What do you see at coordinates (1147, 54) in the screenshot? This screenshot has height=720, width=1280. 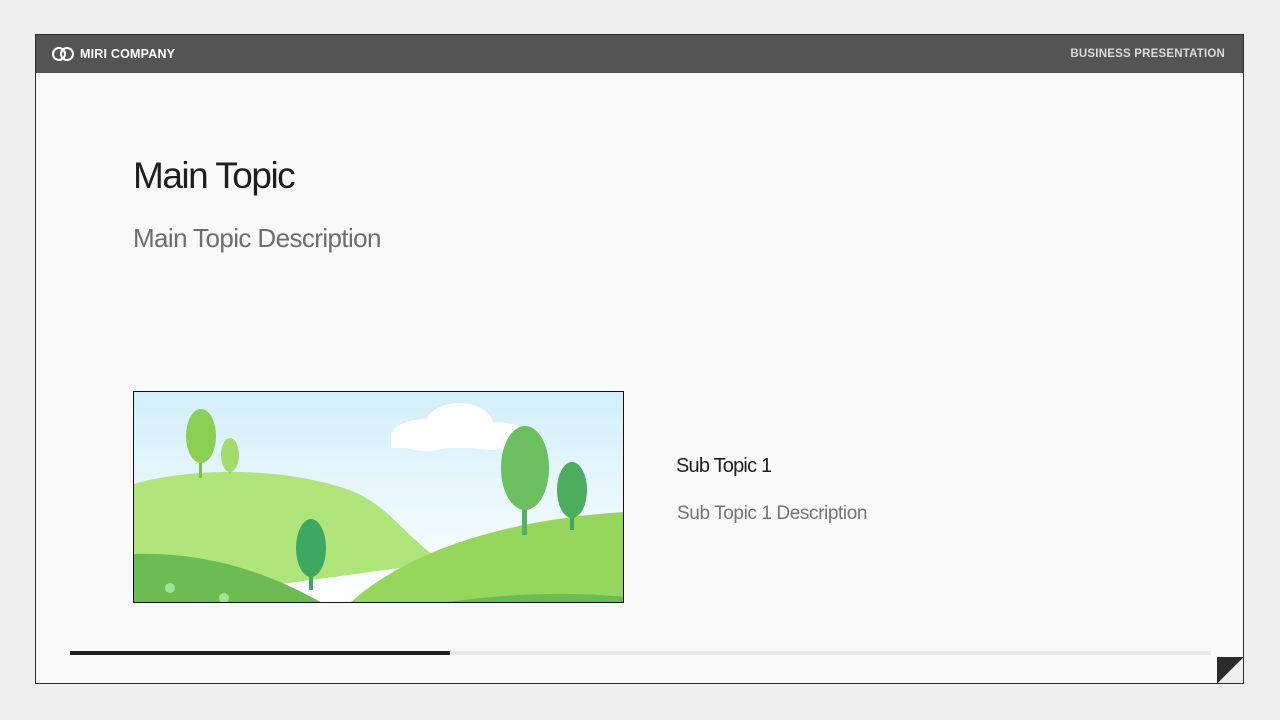 I see `section-label: BUSINESS PRESENTATION` at bounding box center [1147, 54].